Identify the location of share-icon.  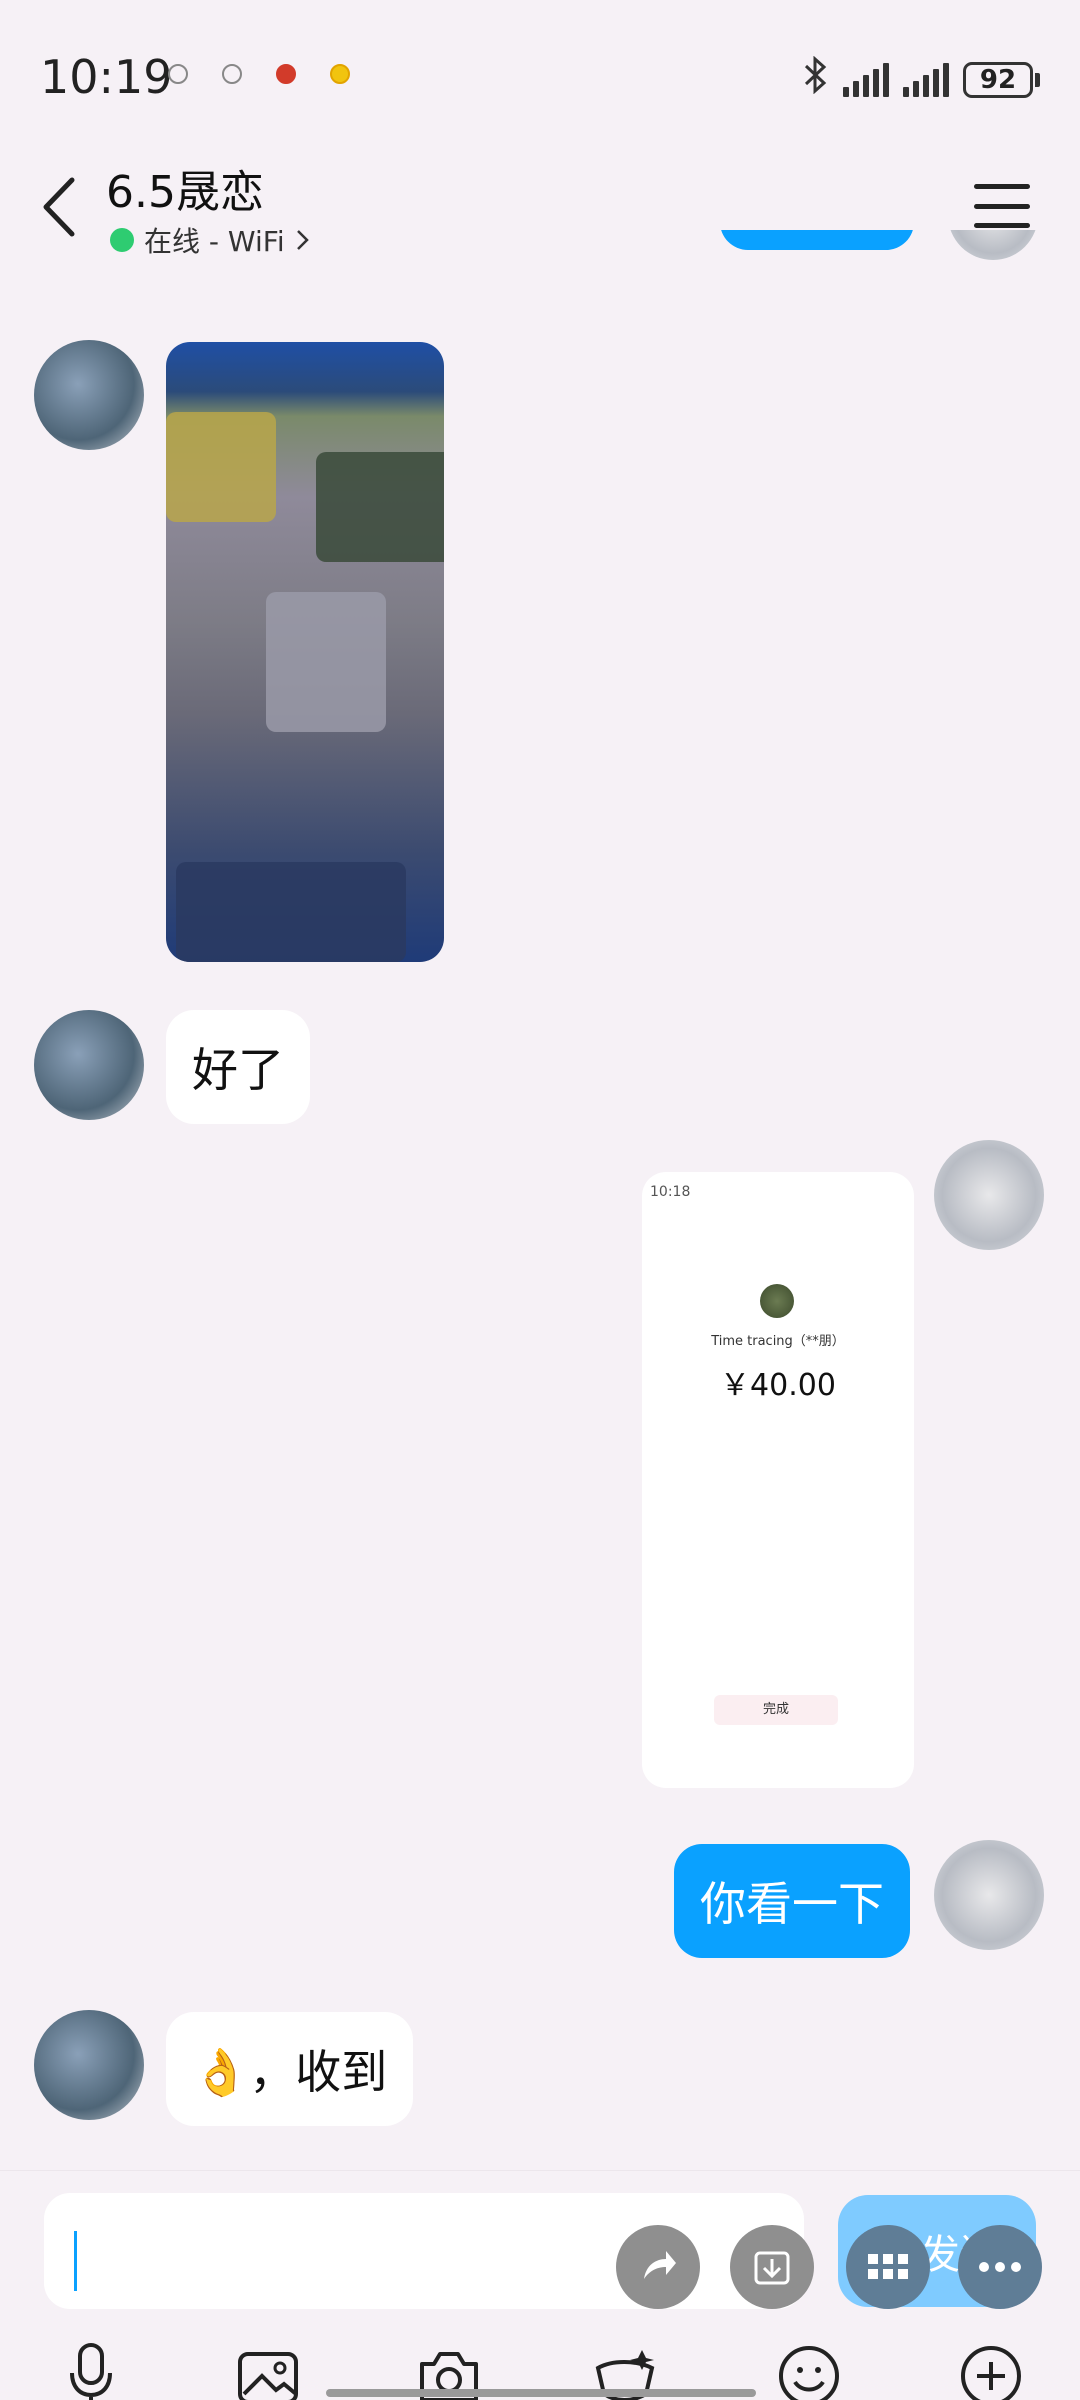
(660, 2265).